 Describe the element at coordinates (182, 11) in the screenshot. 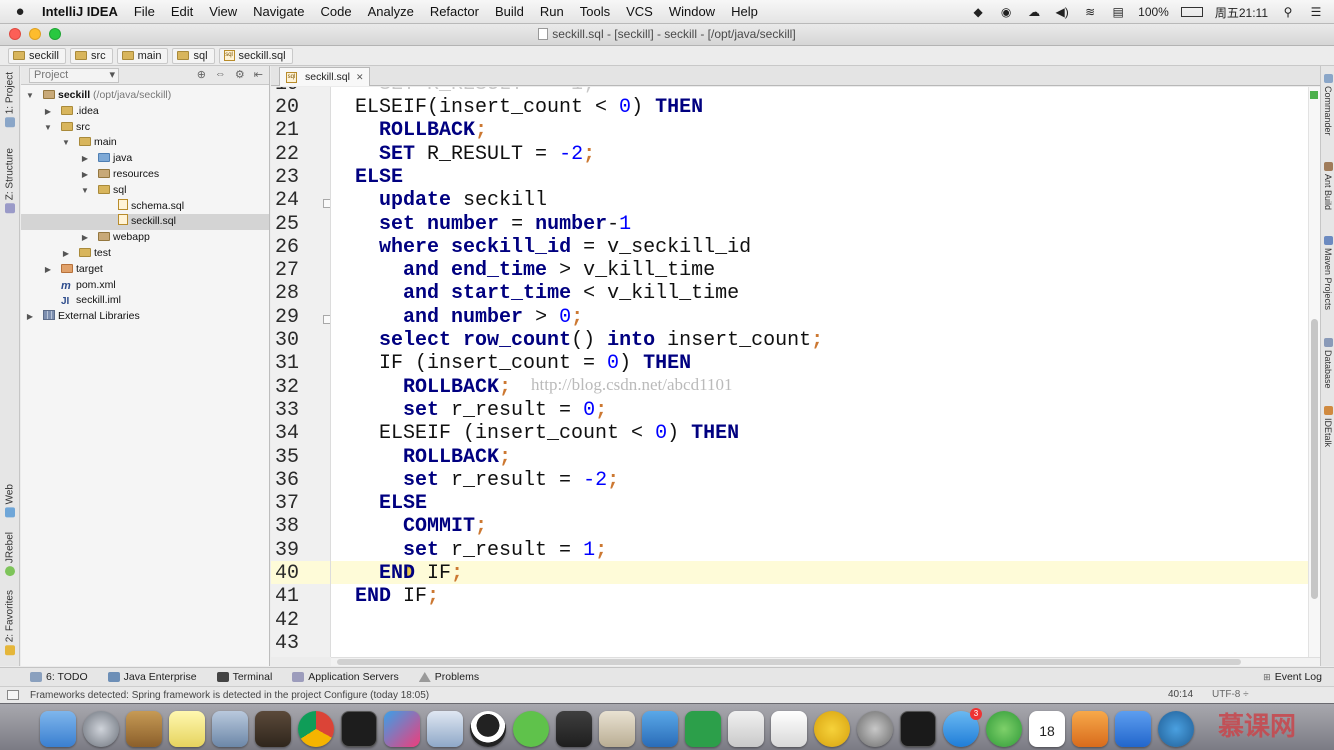

I see `menu-edit: Edit` at that location.